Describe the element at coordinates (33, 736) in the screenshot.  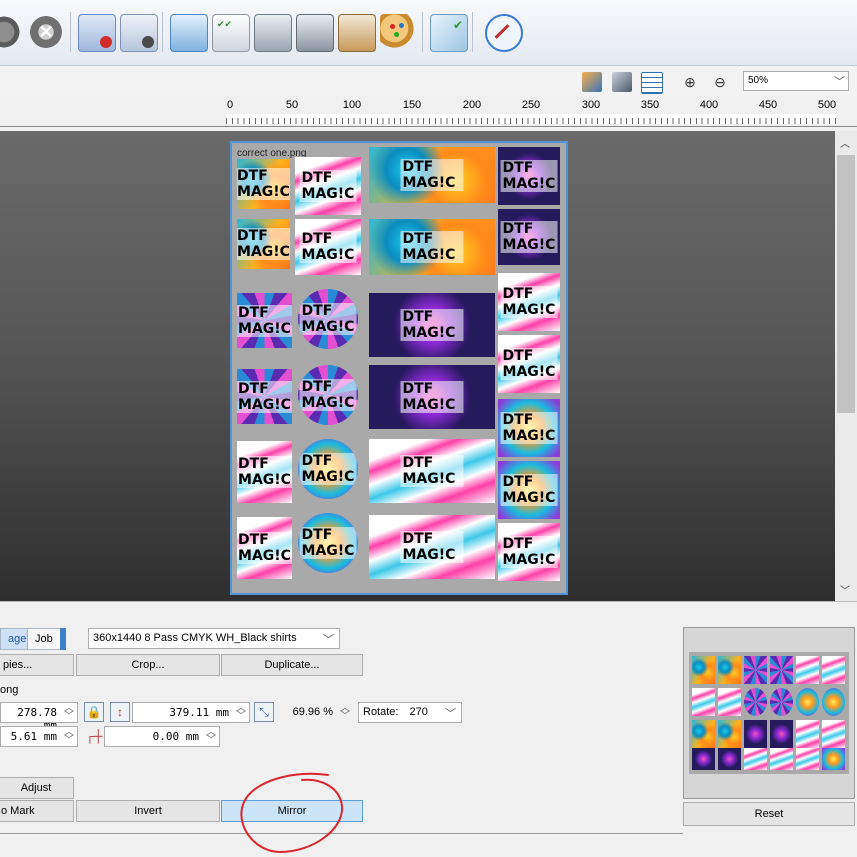
I see `x-offset-value: 5.61 mm` at that location.